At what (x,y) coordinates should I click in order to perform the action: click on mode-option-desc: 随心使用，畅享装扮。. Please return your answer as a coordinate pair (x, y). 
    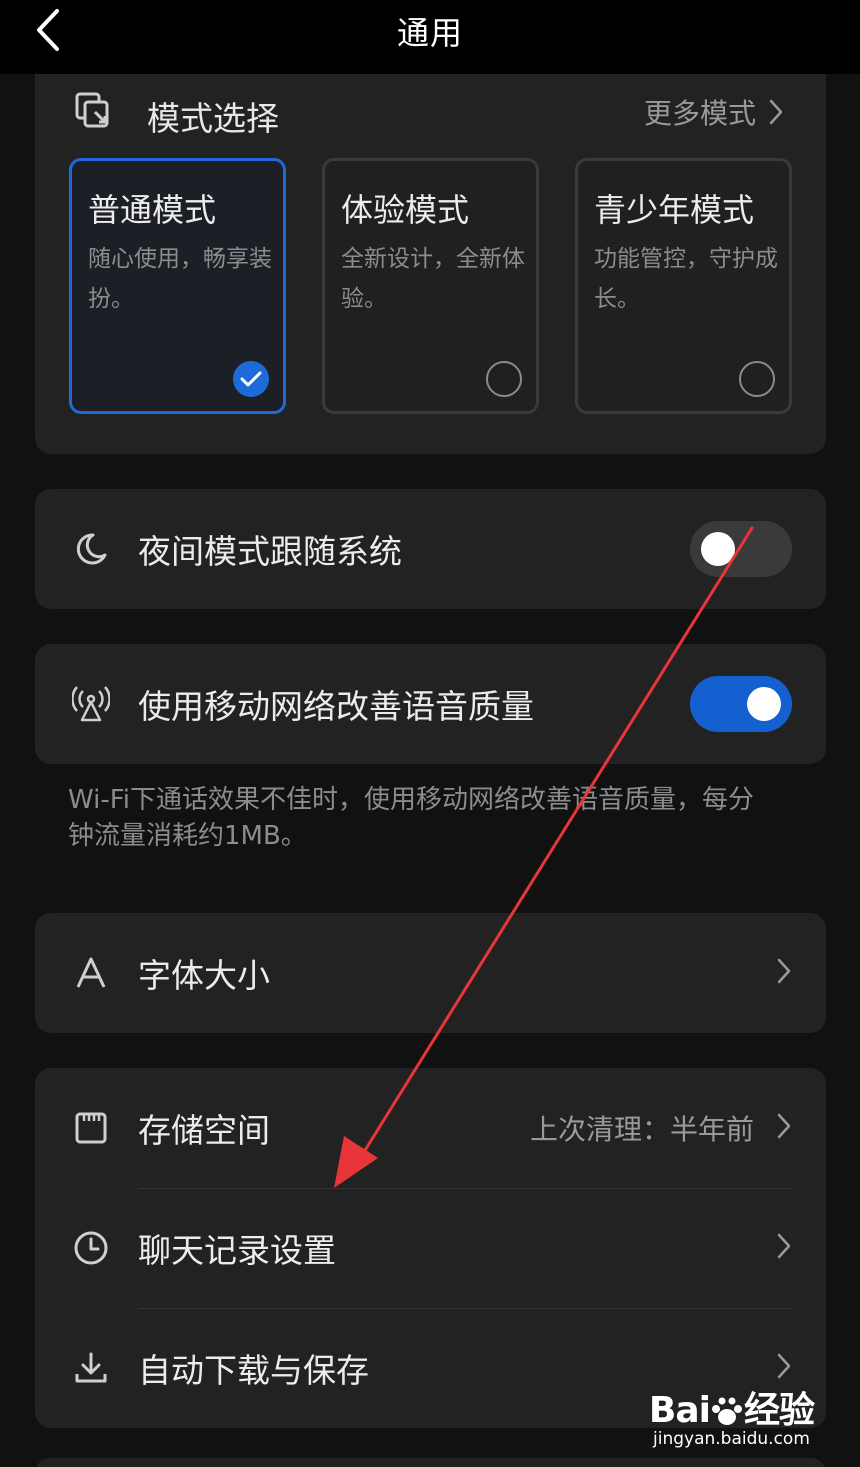
    Looking at the image, I should click on (180, 279).